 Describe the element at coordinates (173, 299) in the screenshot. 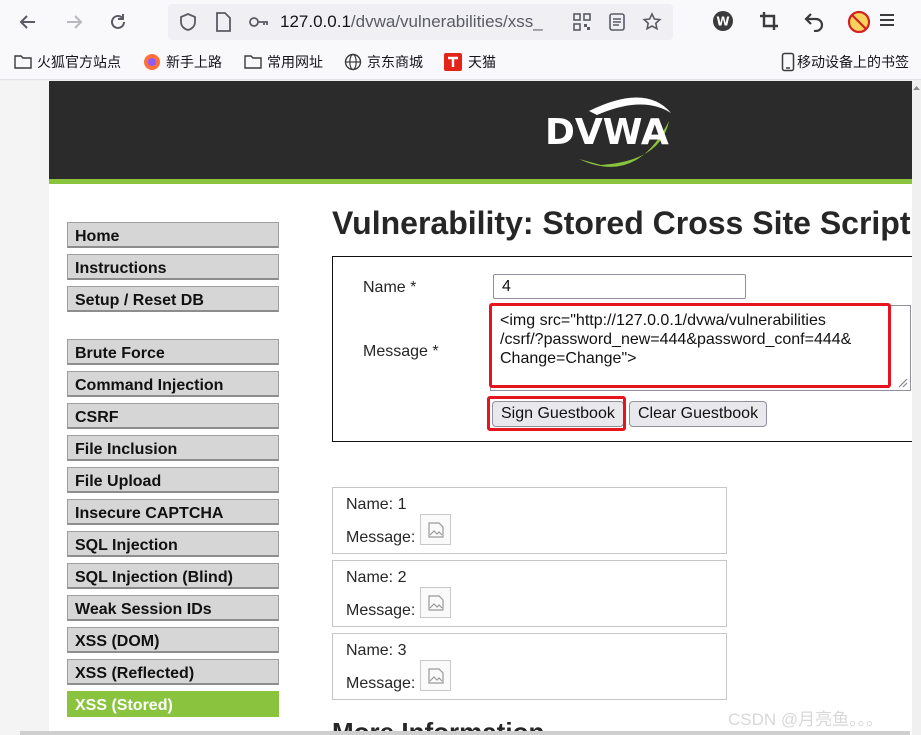

I see `menu-item-setup: Setup / Reset DB` at that location.